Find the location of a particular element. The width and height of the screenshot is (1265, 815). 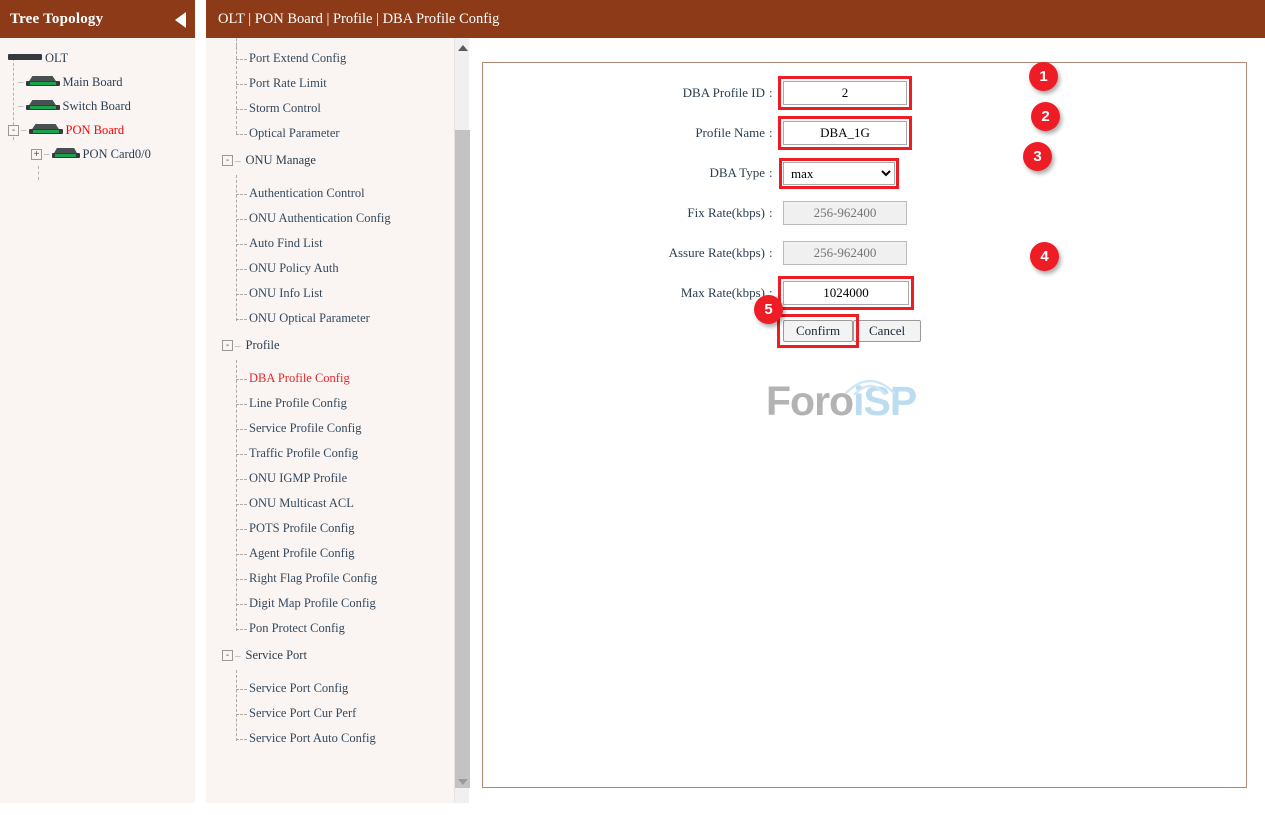

nav-item-optical-parameter: Optical Parameter is located at coordinates (343, 133).